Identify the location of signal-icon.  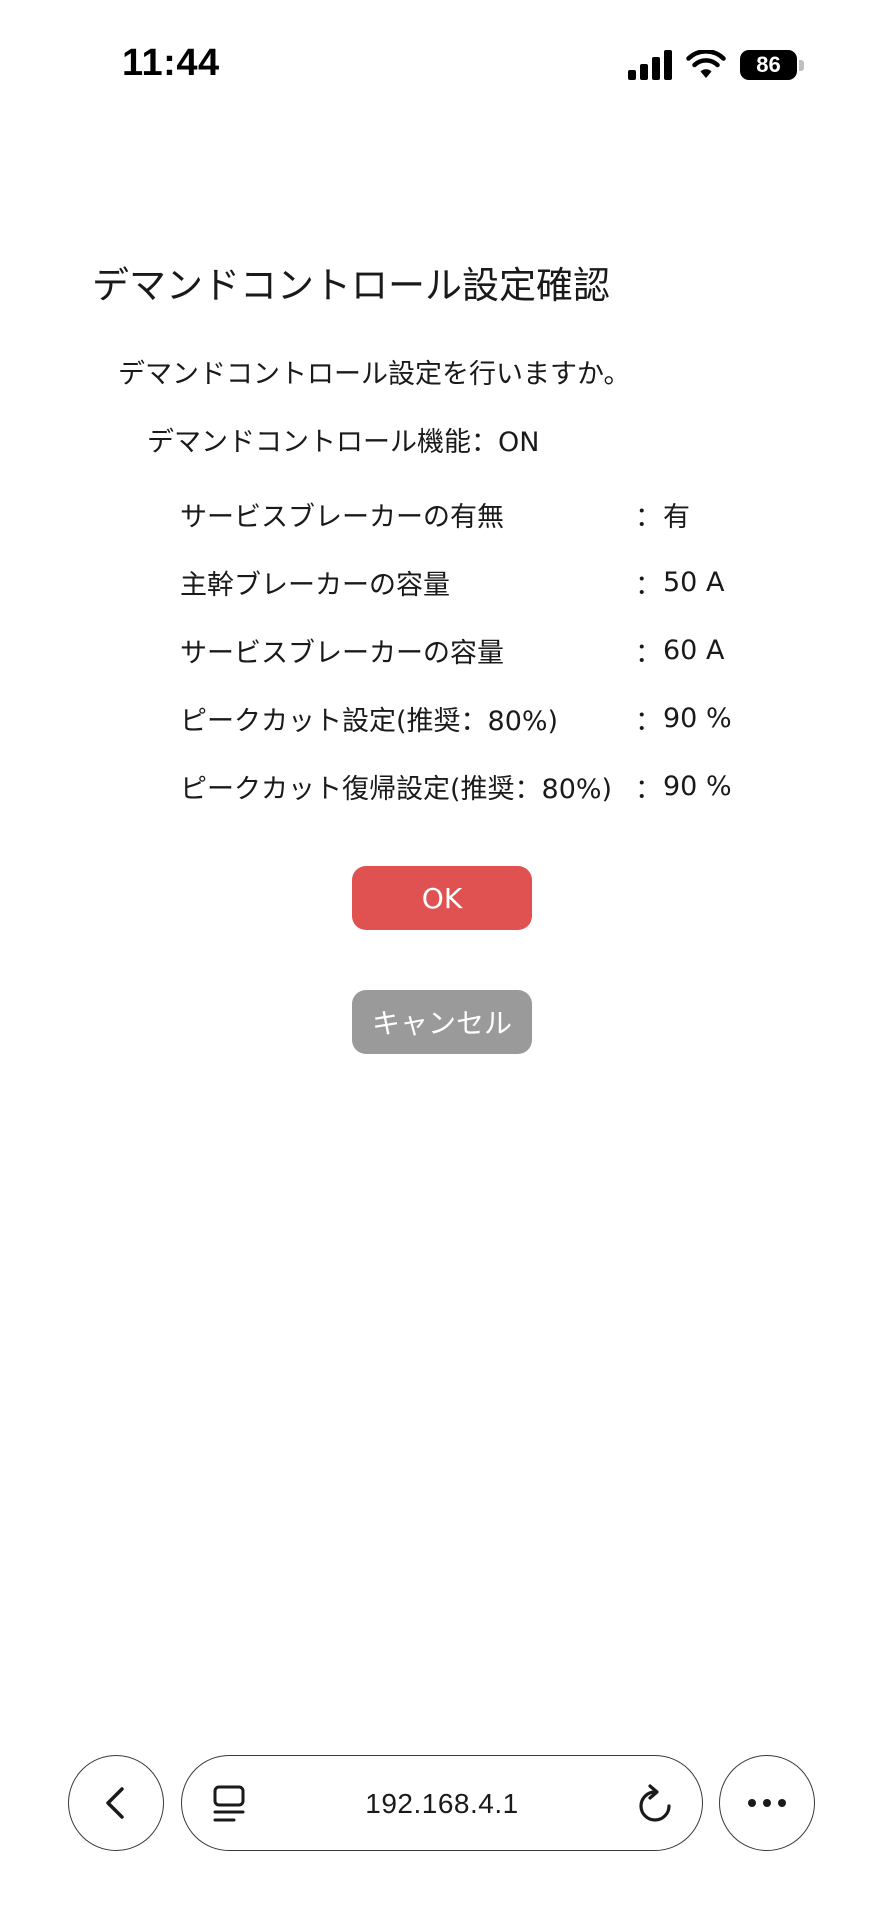
(650, 65).